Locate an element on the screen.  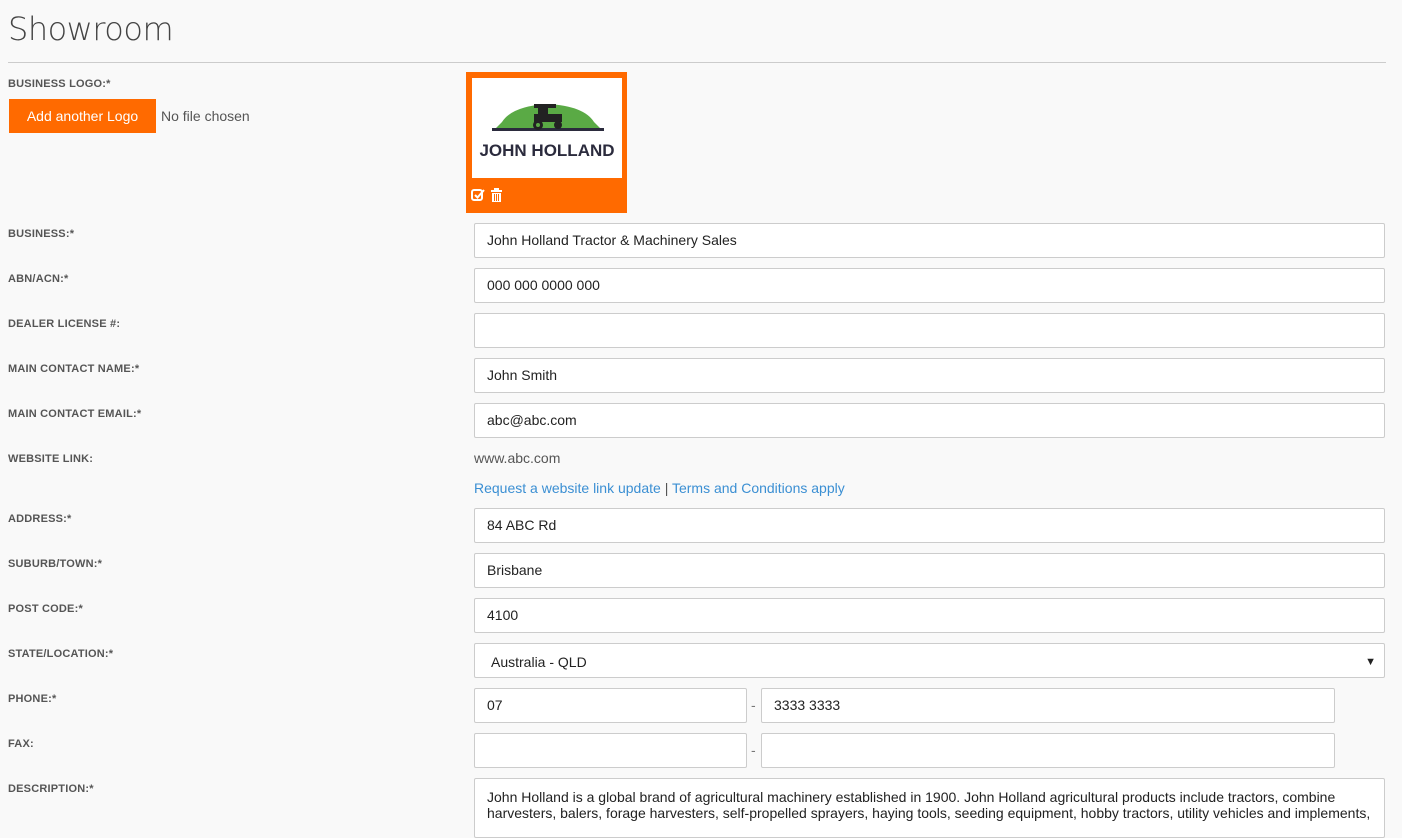
address-input: 84 ABC Rd is located at coordinates (929, 525).